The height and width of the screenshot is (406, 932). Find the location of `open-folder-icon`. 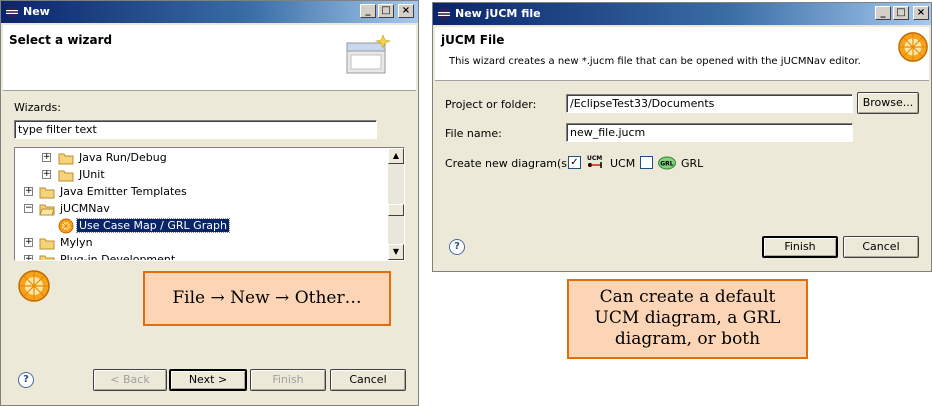

open-folder-icon is located at coordinates (47, 210).